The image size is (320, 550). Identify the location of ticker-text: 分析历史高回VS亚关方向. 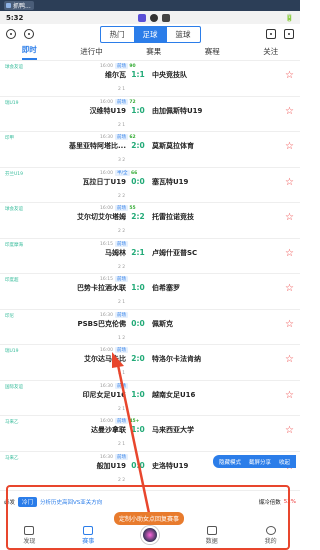
(71, 502).